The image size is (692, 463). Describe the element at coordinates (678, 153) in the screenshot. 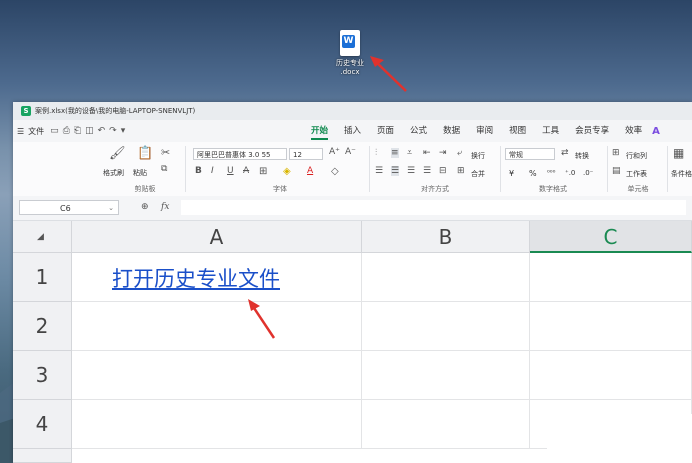

I see `conditional-format-icon: ▦` at that location.